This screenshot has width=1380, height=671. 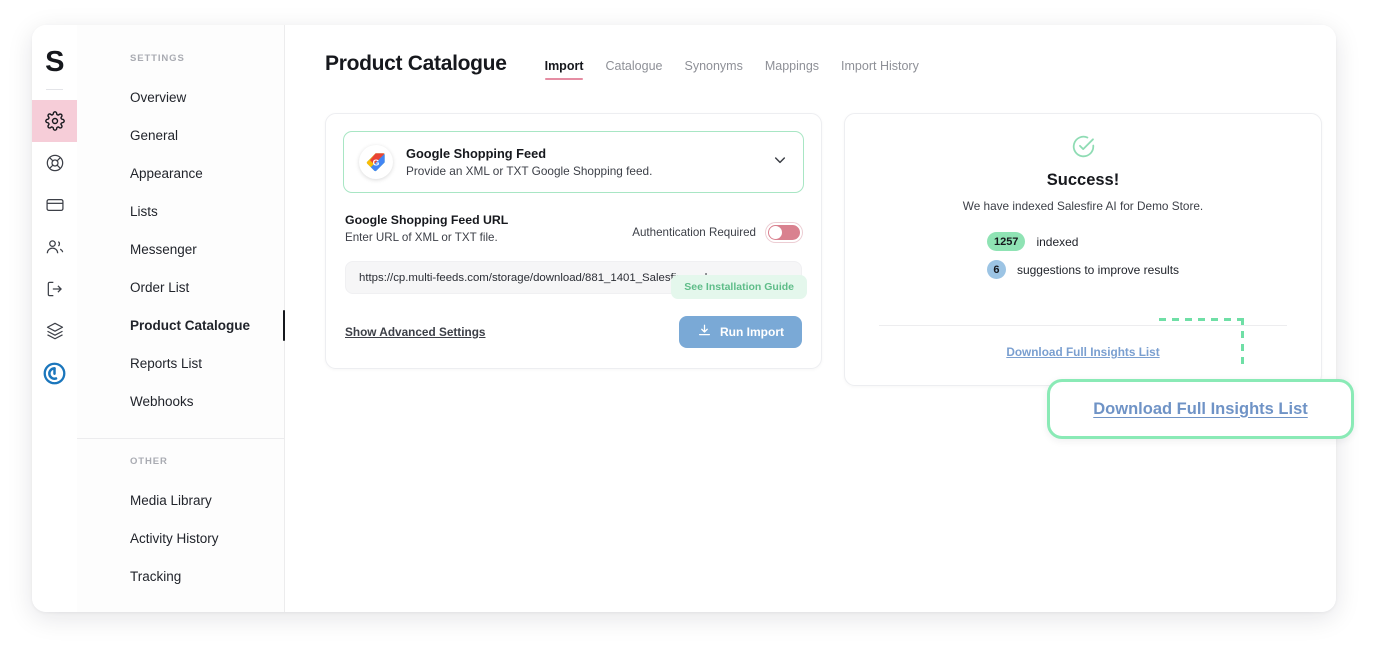 What do you see at coordinates (1082, 241) in the screenshot?
I see `stat-row: 1257 indexed` at bounding box center [1082, 241].